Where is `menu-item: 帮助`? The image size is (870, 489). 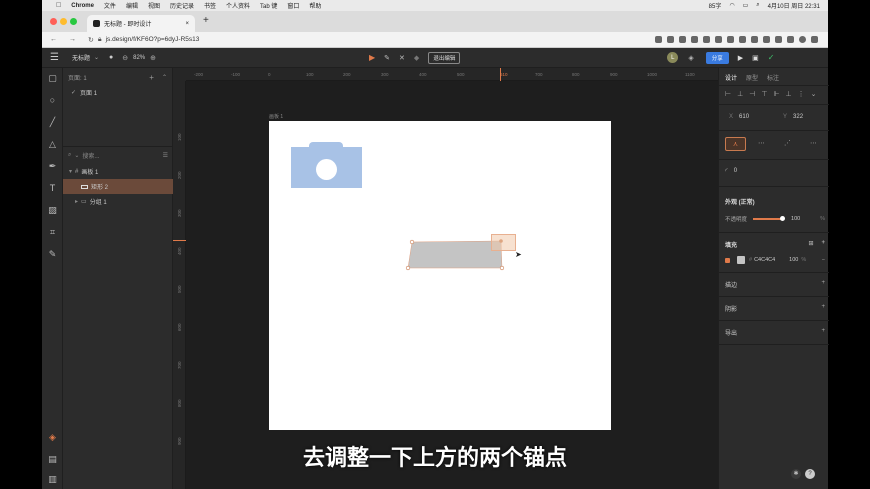
menu-item: 帮助 is located at coordinates (315, 5).